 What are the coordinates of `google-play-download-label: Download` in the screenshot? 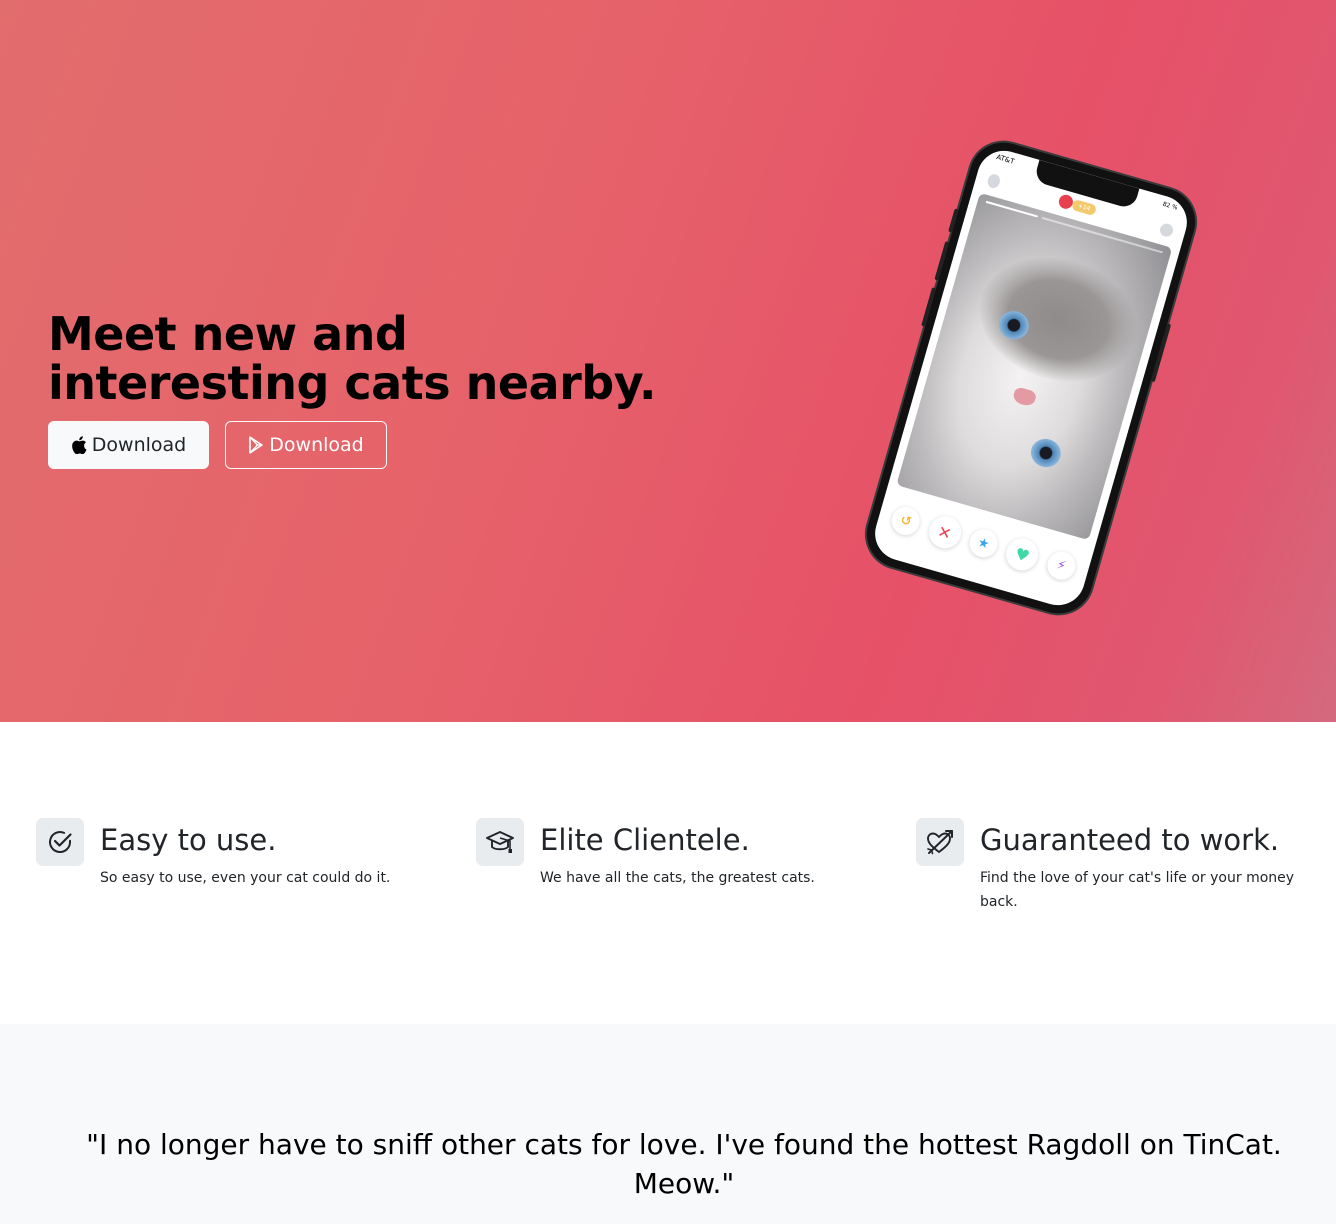 It's located at (316, 445).